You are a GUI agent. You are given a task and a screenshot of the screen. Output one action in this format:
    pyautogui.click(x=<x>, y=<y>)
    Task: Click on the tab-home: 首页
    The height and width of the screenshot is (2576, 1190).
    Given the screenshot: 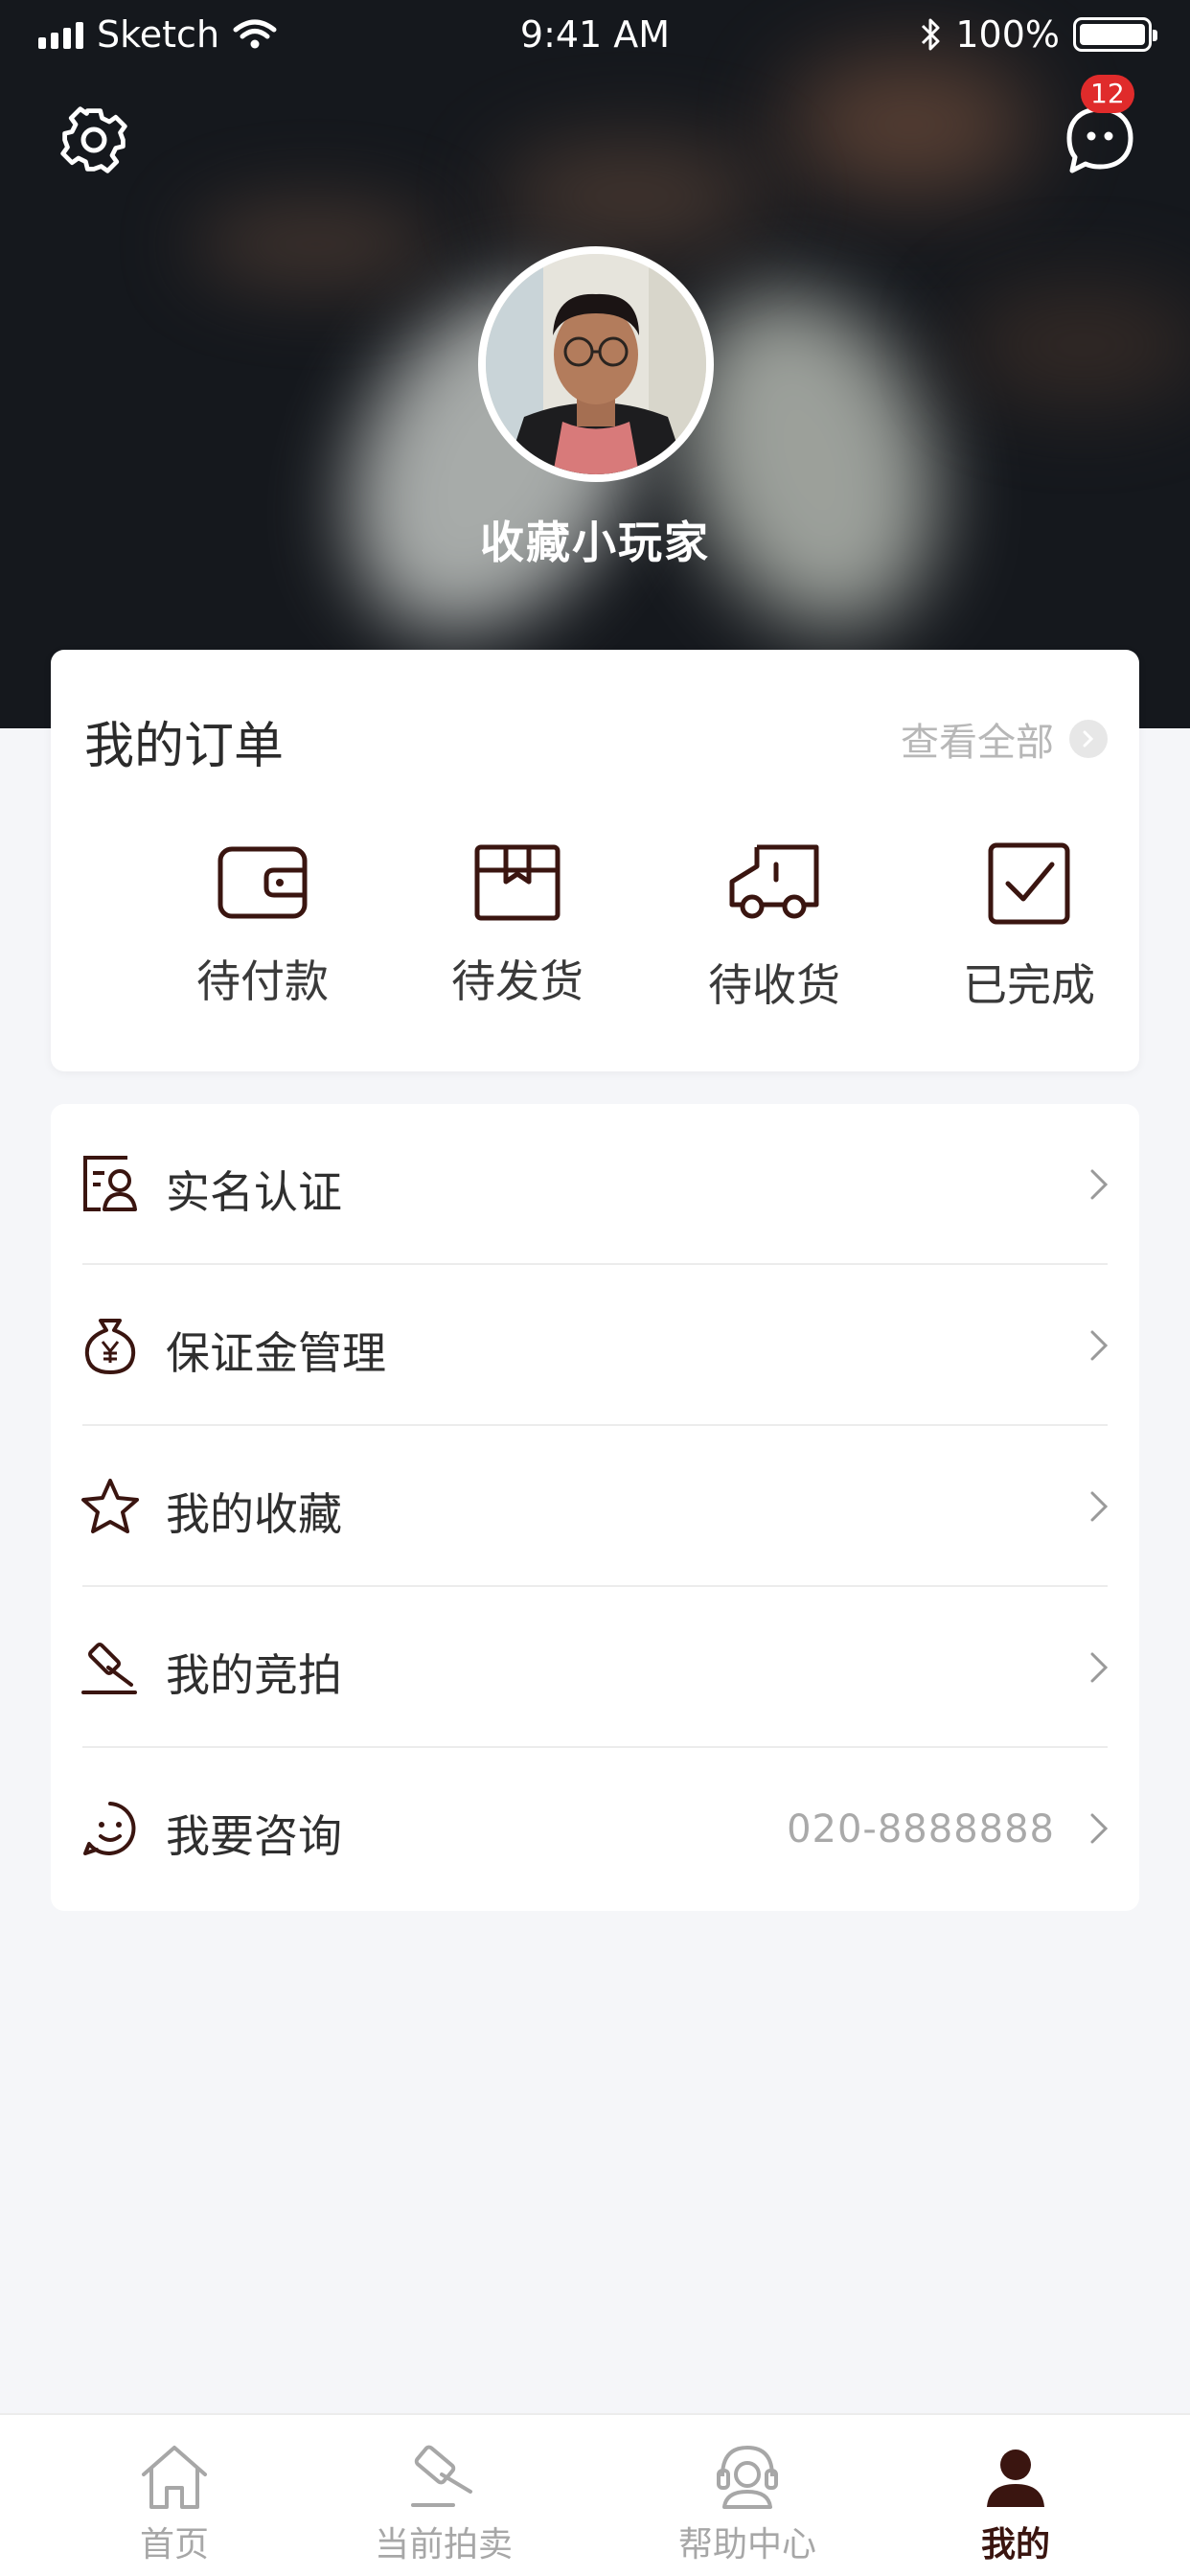 What is the action you would take?
    pyautogui.click(x=175, y=2504)
    